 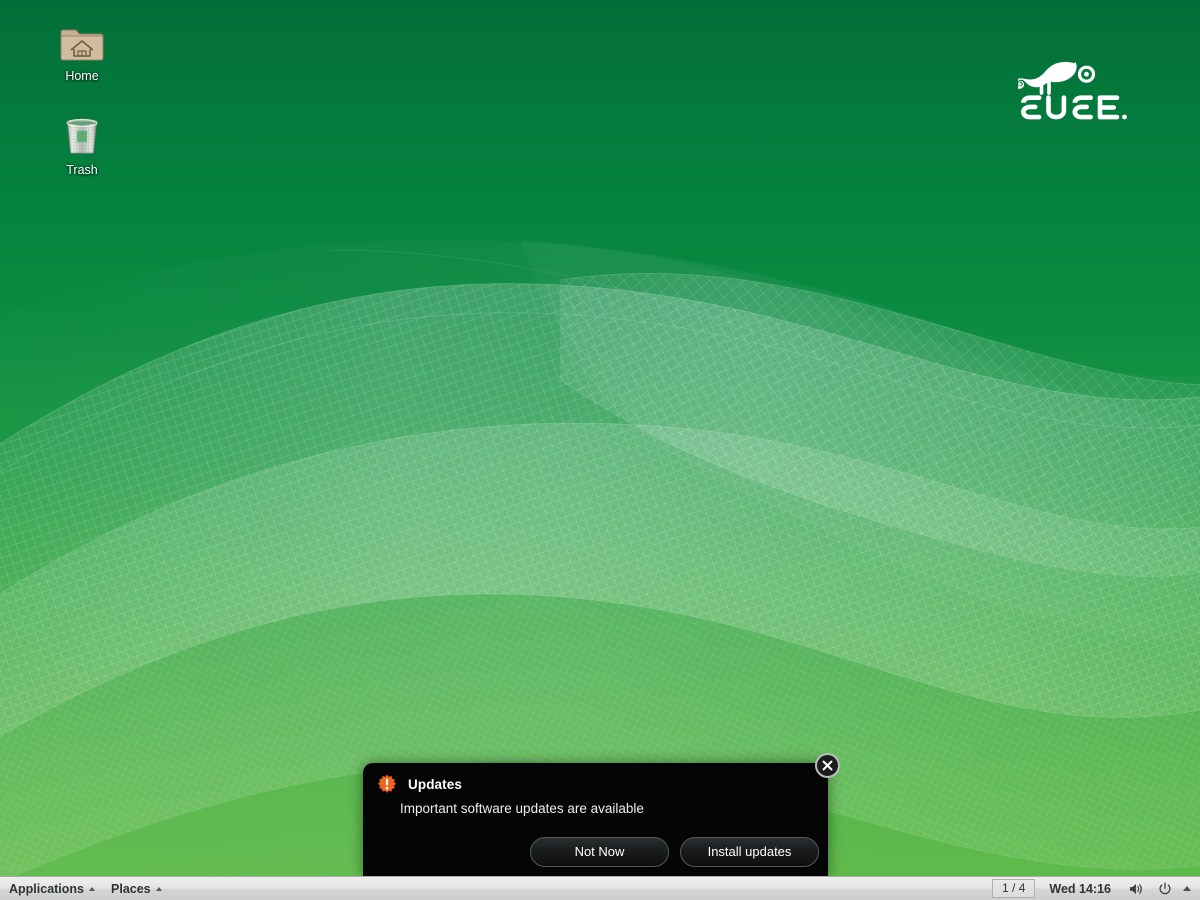 I want to click on notification-actions: Not Now Install updates, so click(x=595, y=852).